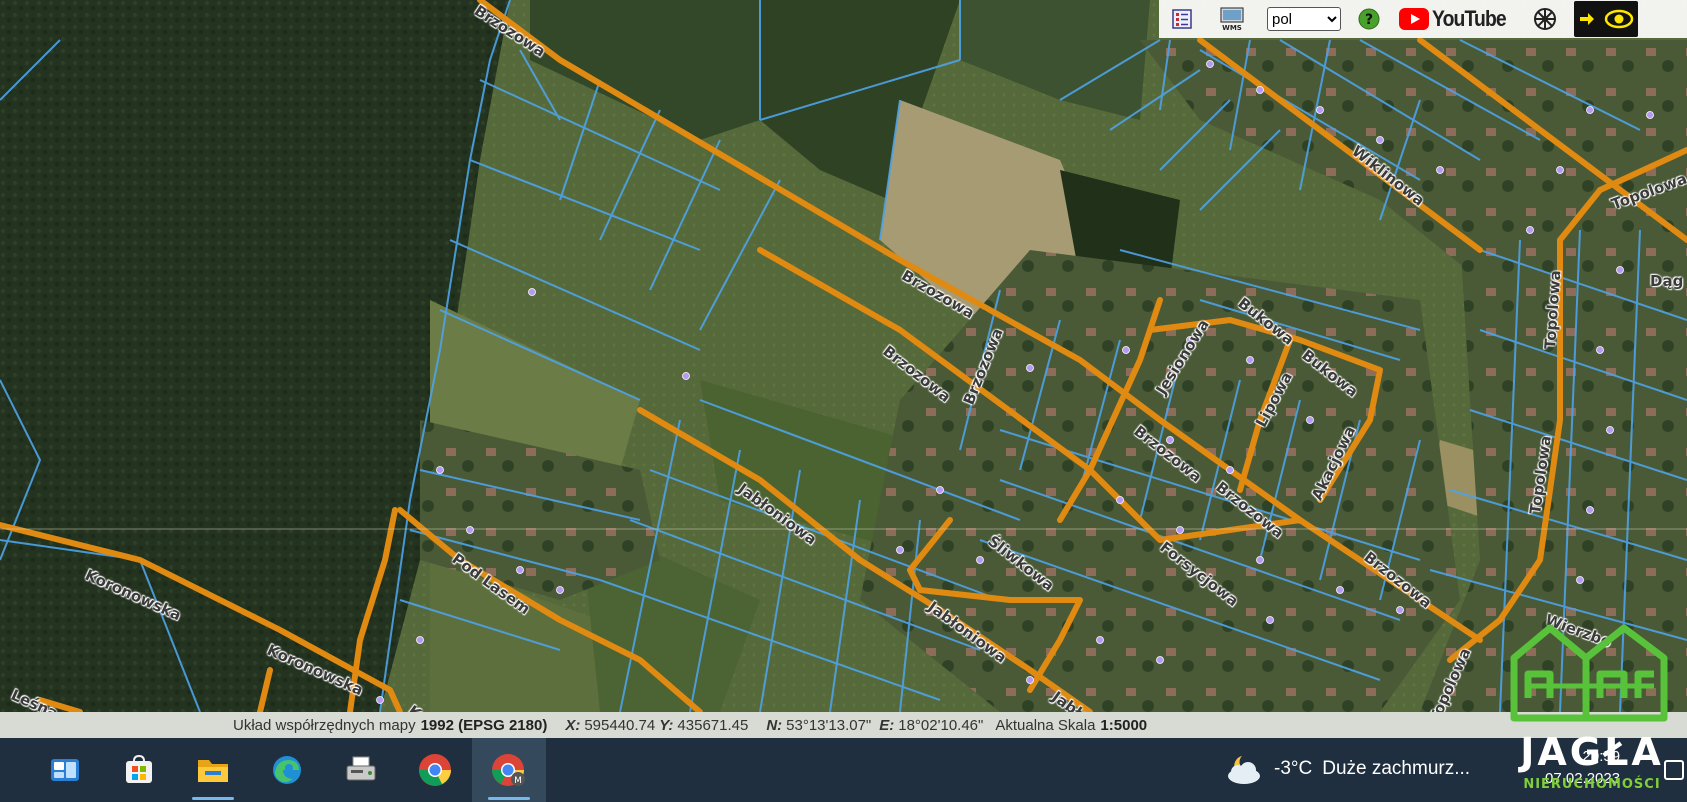  I want to click on y-value: 435671.45, so click(713, 725).